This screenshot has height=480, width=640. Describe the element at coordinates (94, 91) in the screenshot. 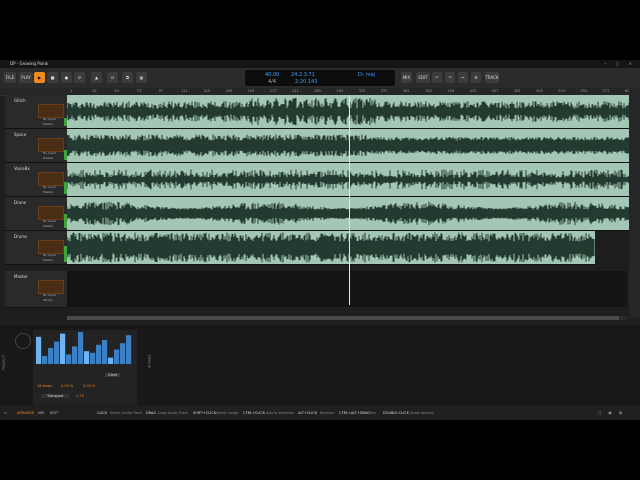

I see `ruler-mark: 25` at that location.